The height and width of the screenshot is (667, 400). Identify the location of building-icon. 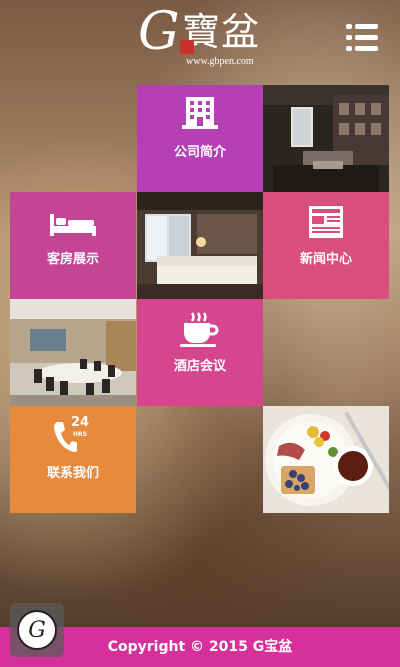
(200, 112).